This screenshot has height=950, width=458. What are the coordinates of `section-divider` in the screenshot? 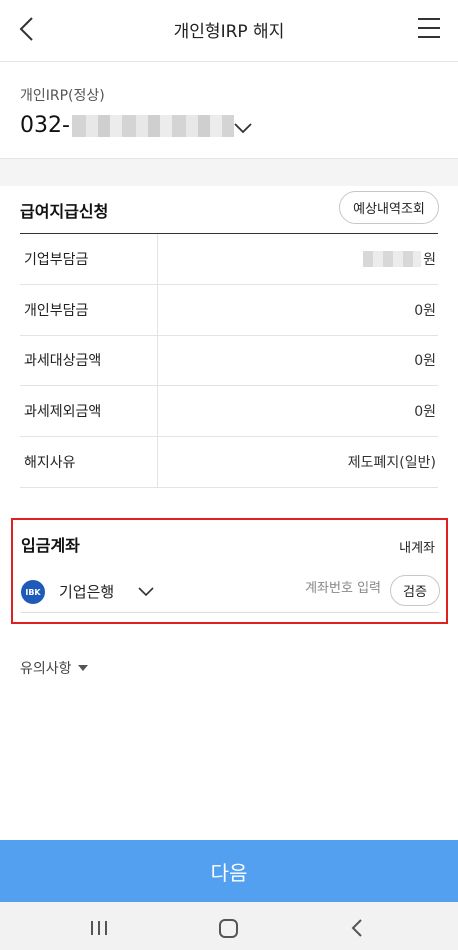 It's located at (229, 172).